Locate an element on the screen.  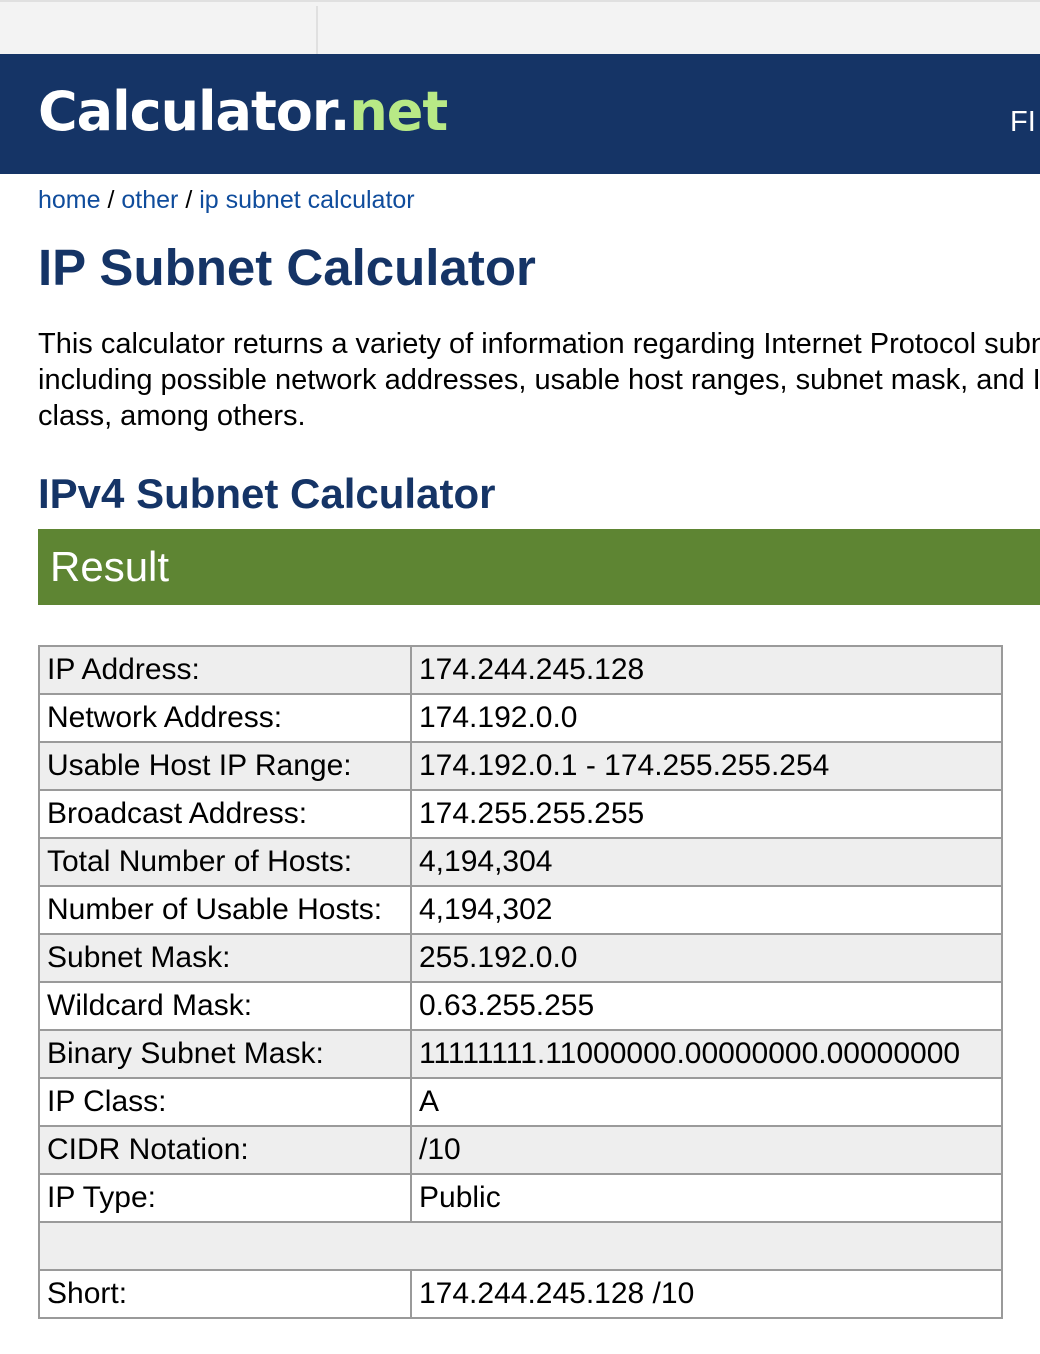
table-spacer-row is located at coordinates (520, 1246).